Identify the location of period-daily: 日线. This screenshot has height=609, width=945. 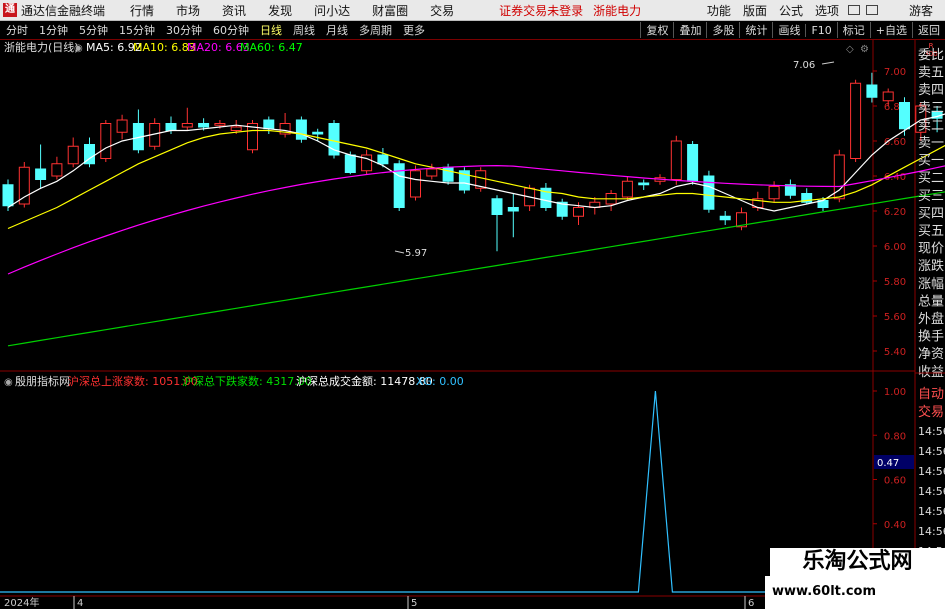
(270, 30).